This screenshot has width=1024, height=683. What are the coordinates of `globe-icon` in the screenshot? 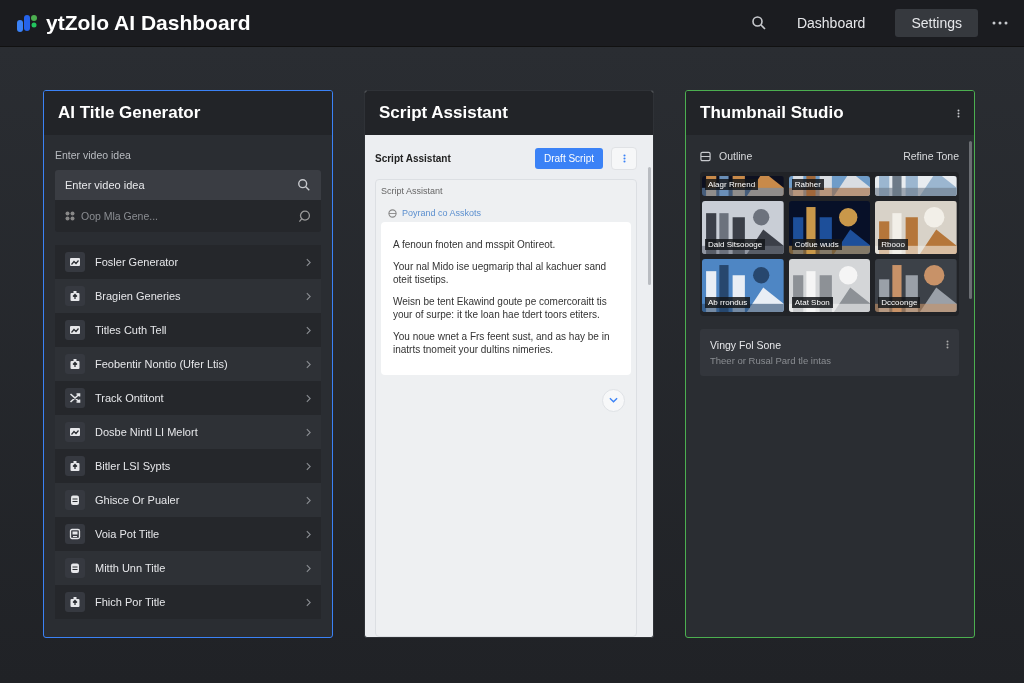 It's located at (392, 213).